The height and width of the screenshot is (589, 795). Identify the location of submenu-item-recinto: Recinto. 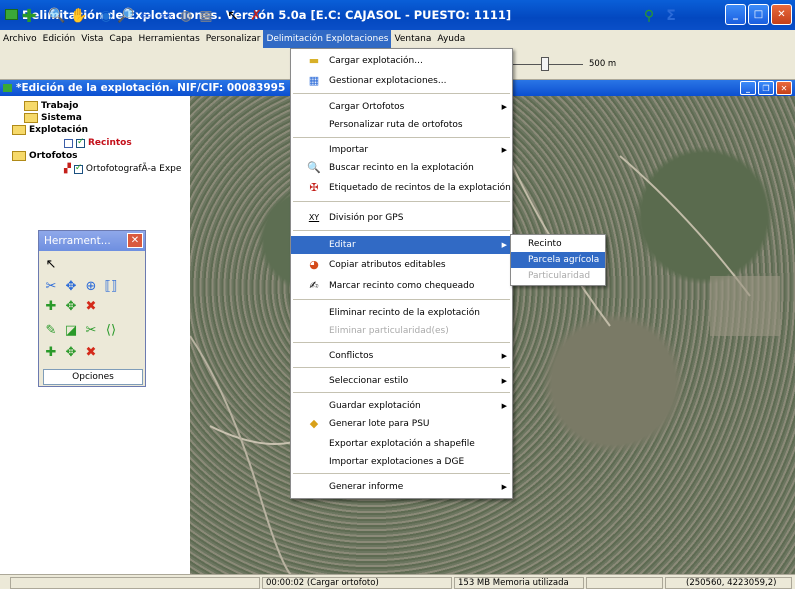
(558, 244).